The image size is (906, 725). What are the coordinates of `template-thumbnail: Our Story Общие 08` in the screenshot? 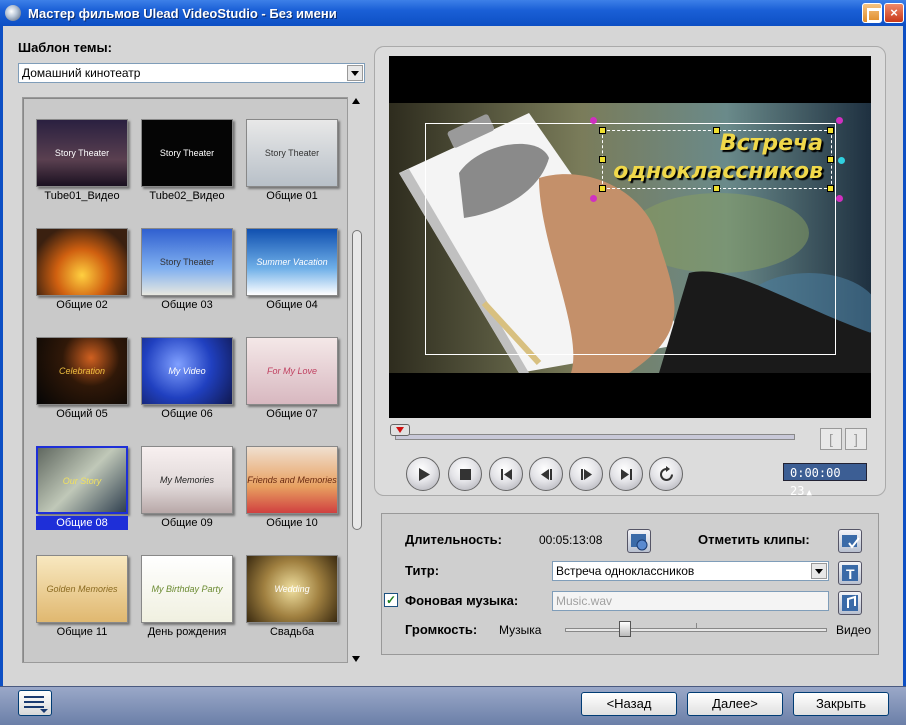 It's located at (82, 490).